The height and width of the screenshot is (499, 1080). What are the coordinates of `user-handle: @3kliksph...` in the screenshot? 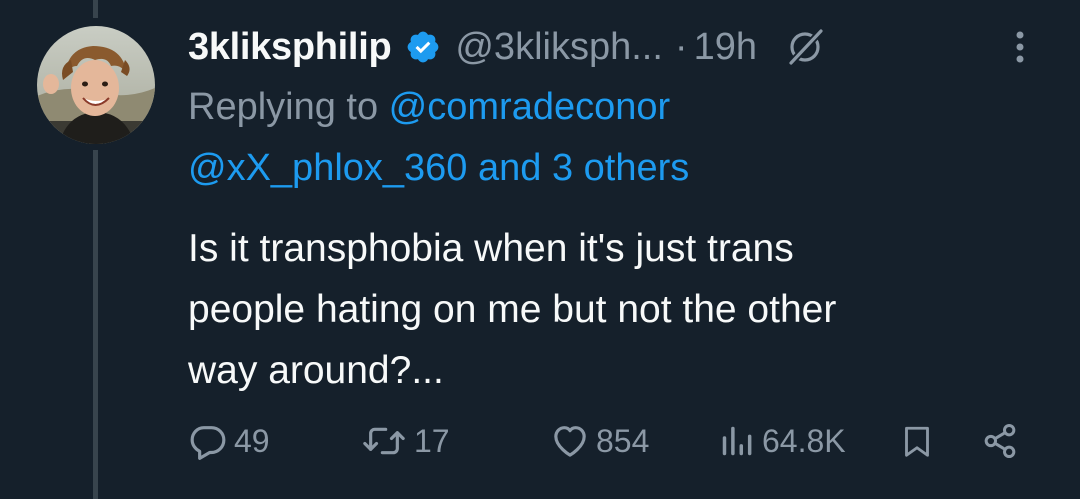 It's located at (559, 47).